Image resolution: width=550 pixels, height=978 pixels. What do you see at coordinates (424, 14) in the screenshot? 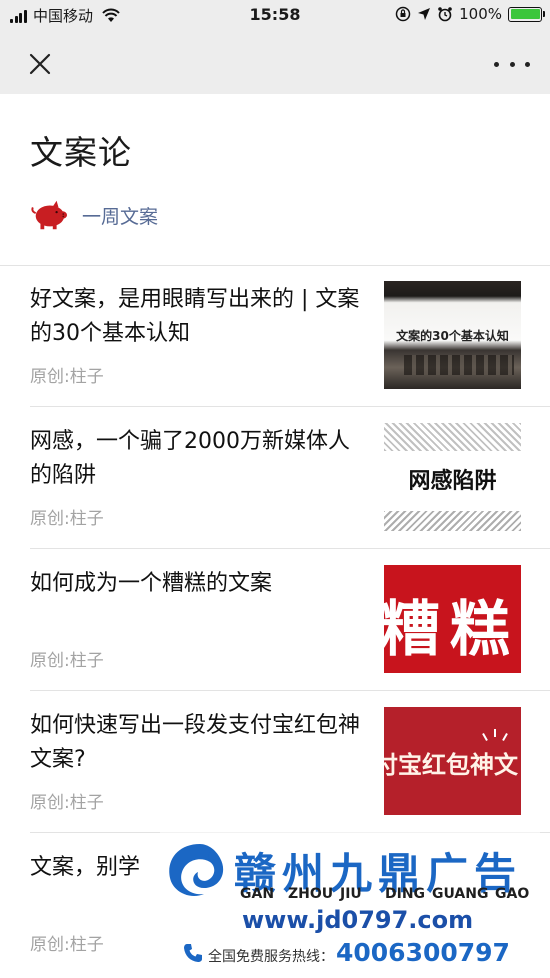
I see `location-icon` at bounding box center [424, 14].